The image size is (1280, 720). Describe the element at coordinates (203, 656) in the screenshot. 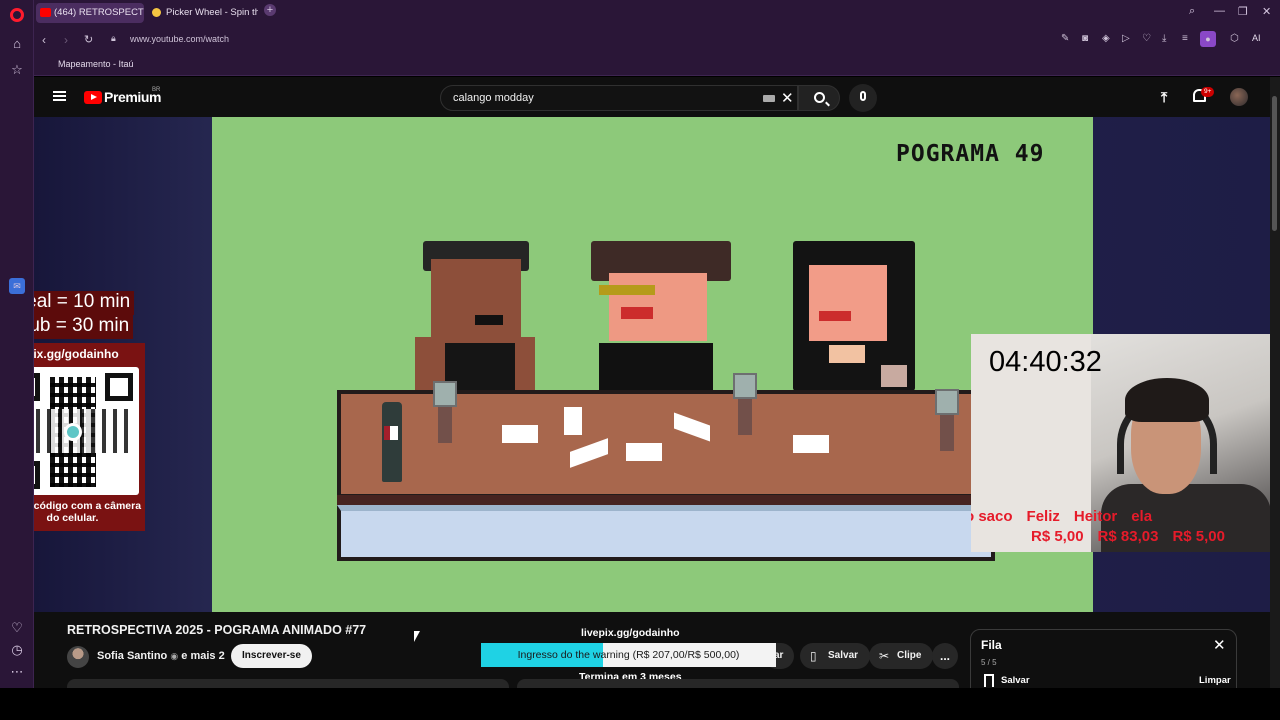

I see `channel-suffix: e mais 2` at that location.